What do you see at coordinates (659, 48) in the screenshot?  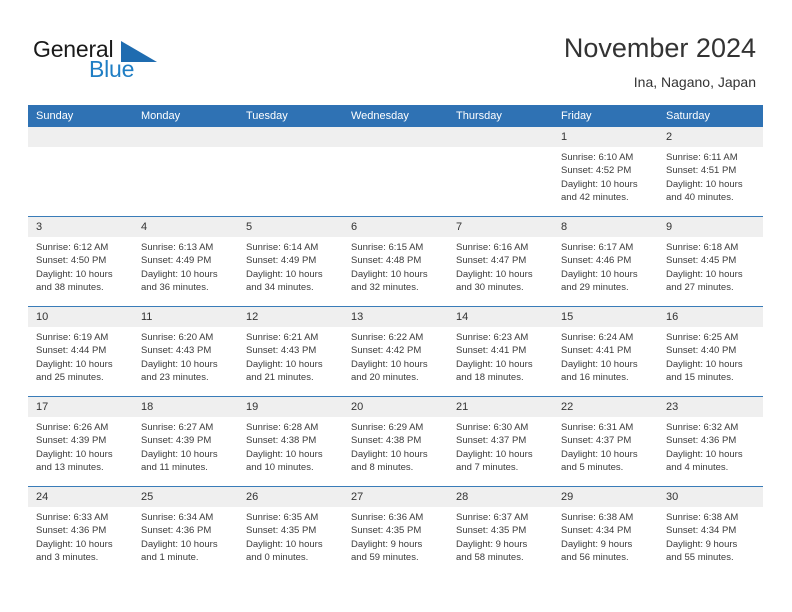 I see `page-title: November 2024` at bounding box center [659, 48].